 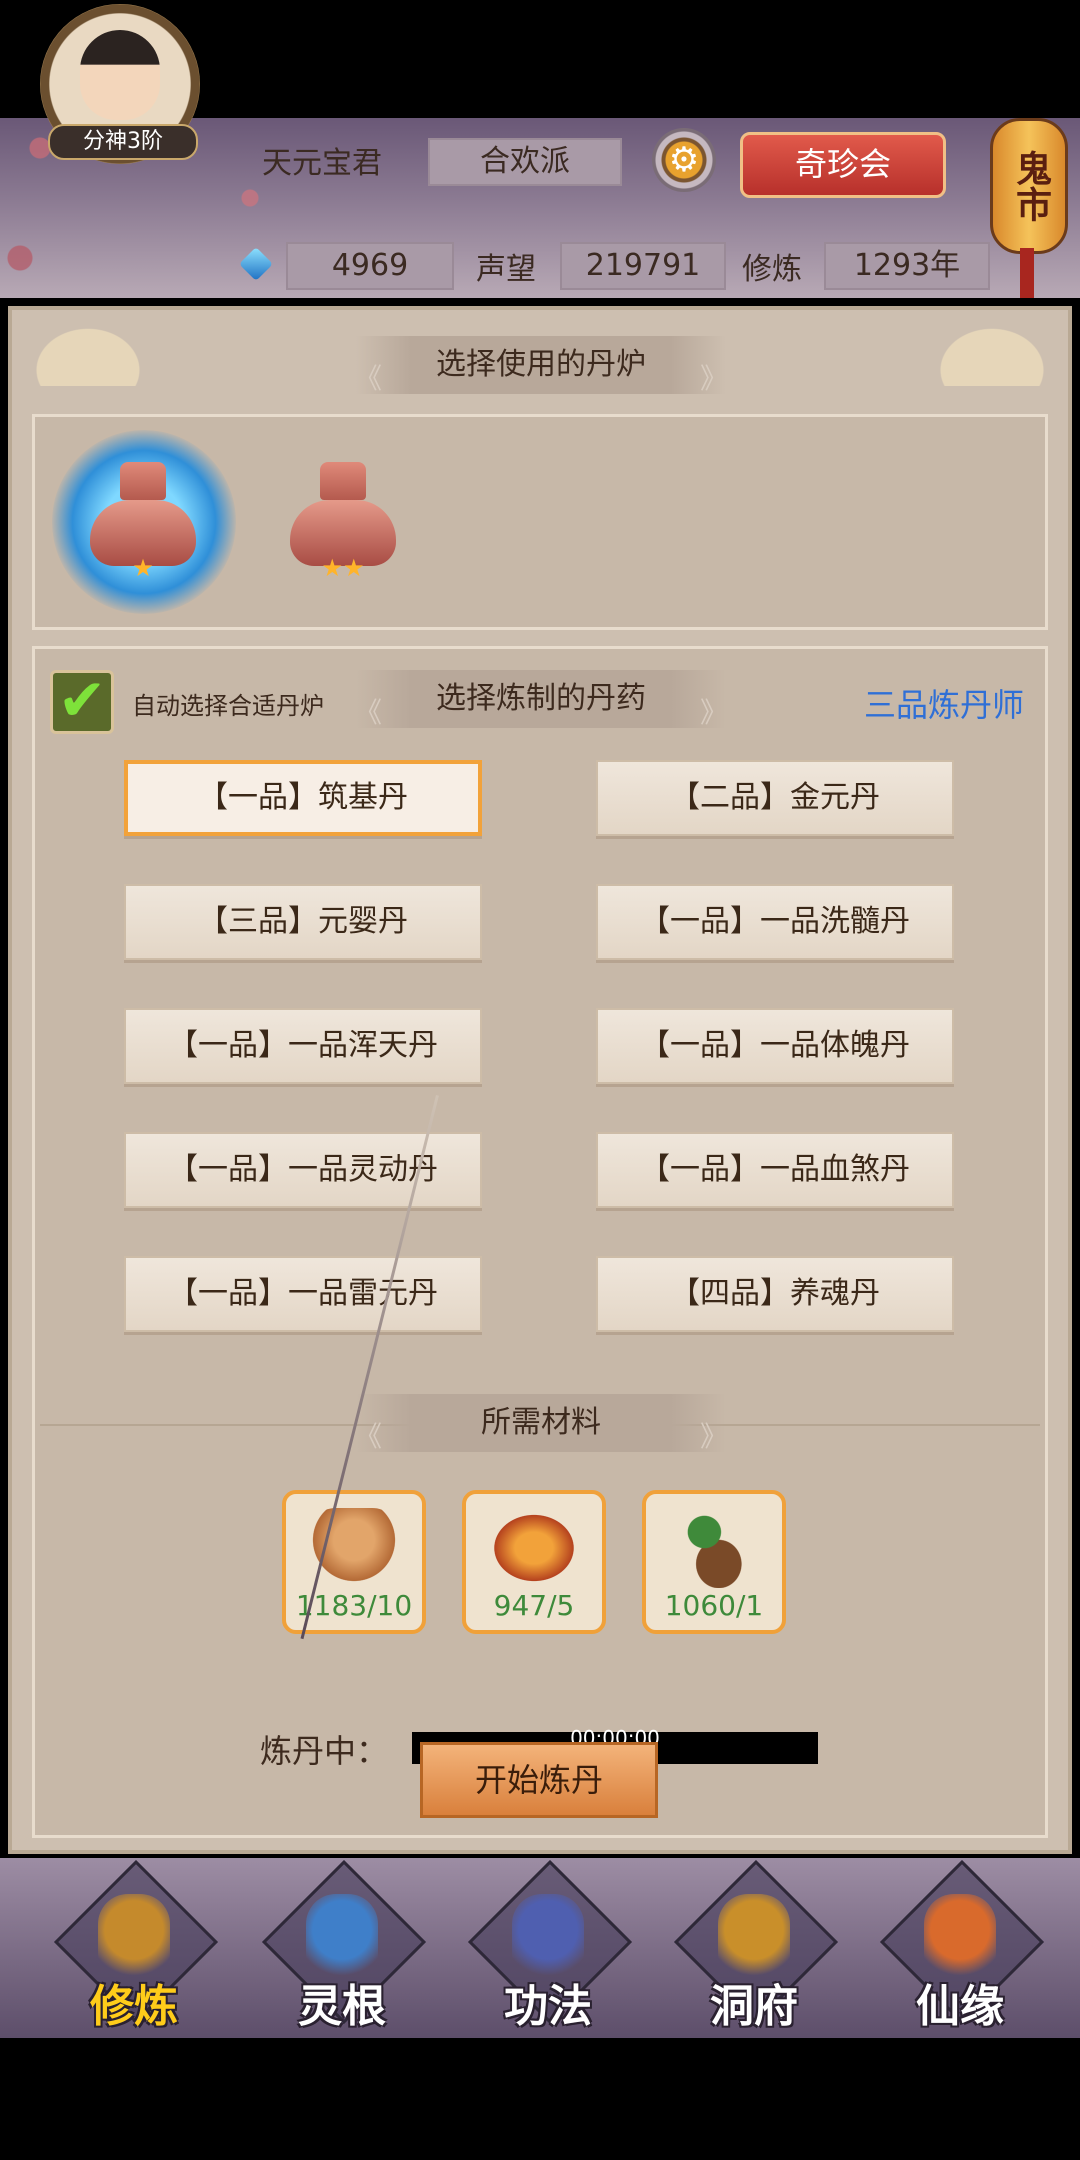 I want to click on nav-label-fate: 仙缘, so click(x=960, y=2006).